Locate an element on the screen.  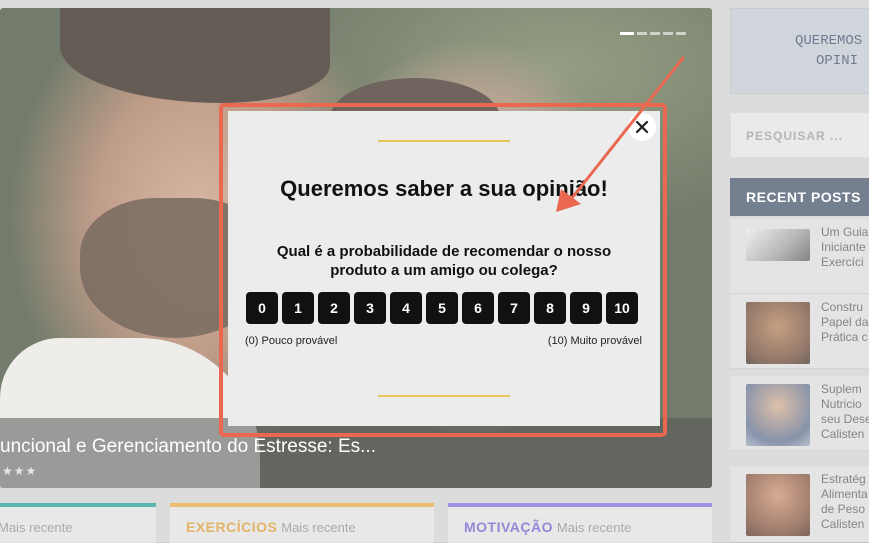
rating-stars: ★★★ is located at coordinates (20, 471).